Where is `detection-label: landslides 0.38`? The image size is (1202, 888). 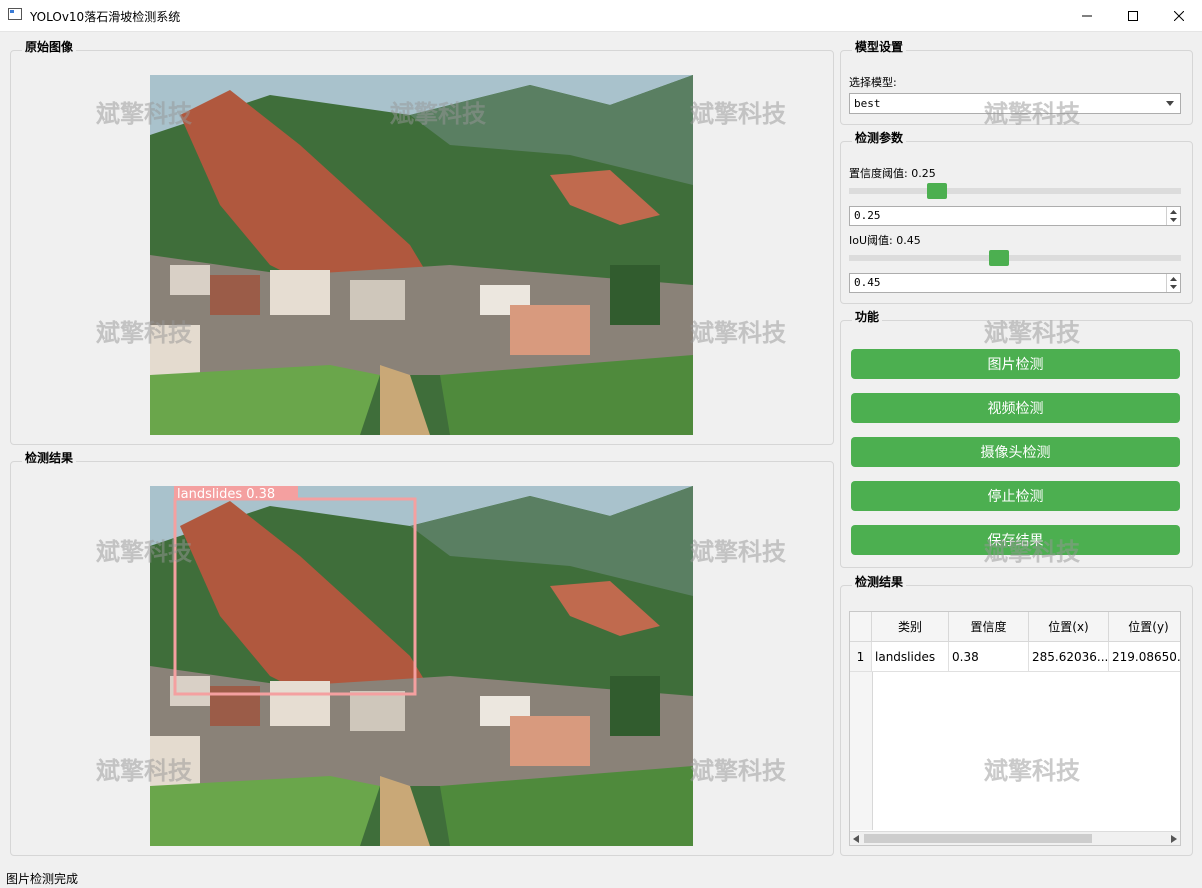 detection-label: landslides 0.38 is located at coordinates (226, 494).